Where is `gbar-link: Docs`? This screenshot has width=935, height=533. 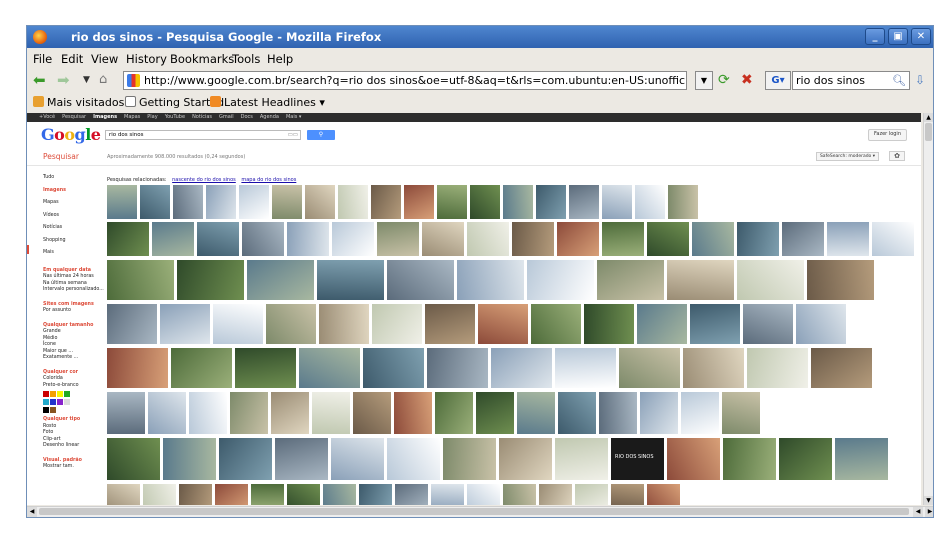 gbar-link: Docs is located at coordinates (247, 117).